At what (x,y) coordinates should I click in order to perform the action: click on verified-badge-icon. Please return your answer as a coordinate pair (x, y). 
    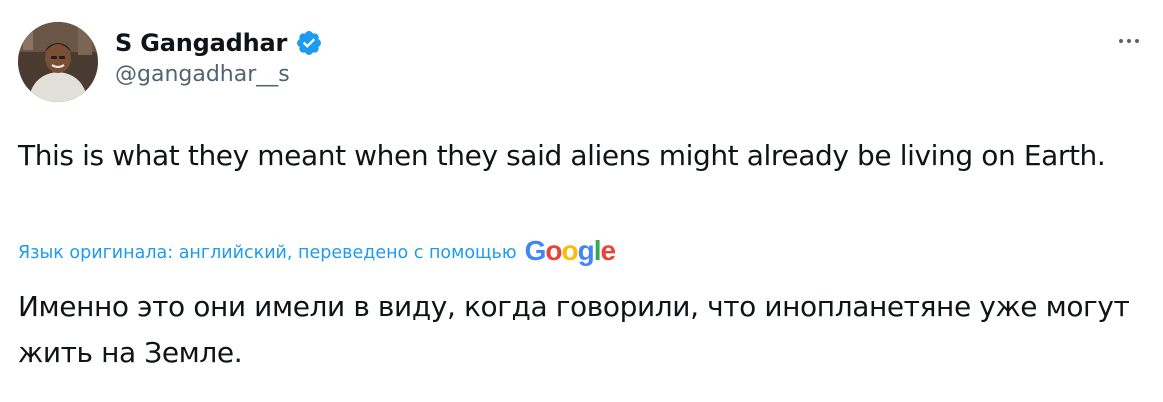
    Looking at the image, I should click on (309, 43).